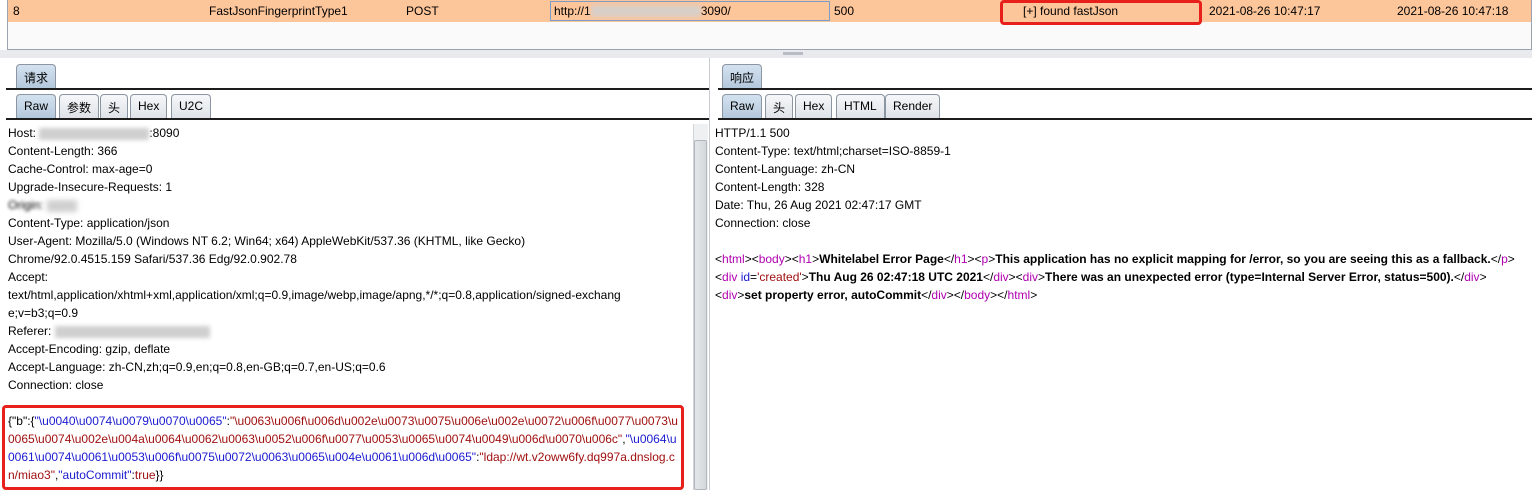 The image size is (1532, 490). Describe the element at coordinates (833, 295) in the screenshot. I see `code-token: set property error, autoCommit` at that location.